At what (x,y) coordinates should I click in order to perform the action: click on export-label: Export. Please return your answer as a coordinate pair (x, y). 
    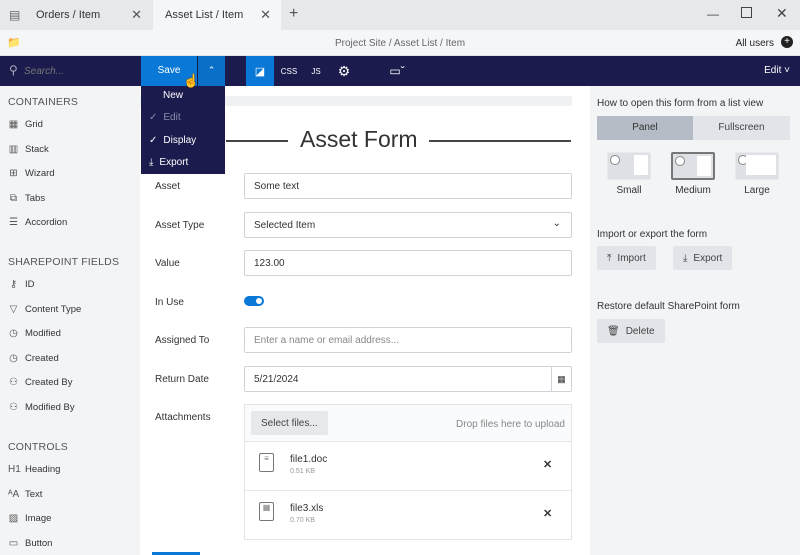
    Looking at the image, I should click on (708, 258).